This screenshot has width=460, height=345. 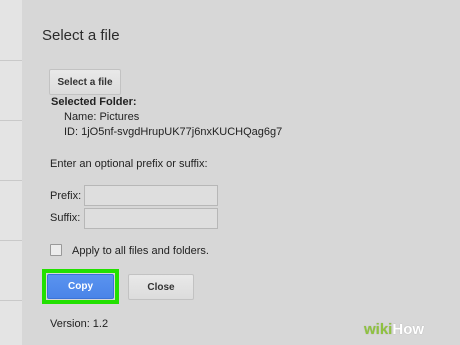 I want to click on selected-folder-heading: Selected Folder:, so click(x=94, y=102).